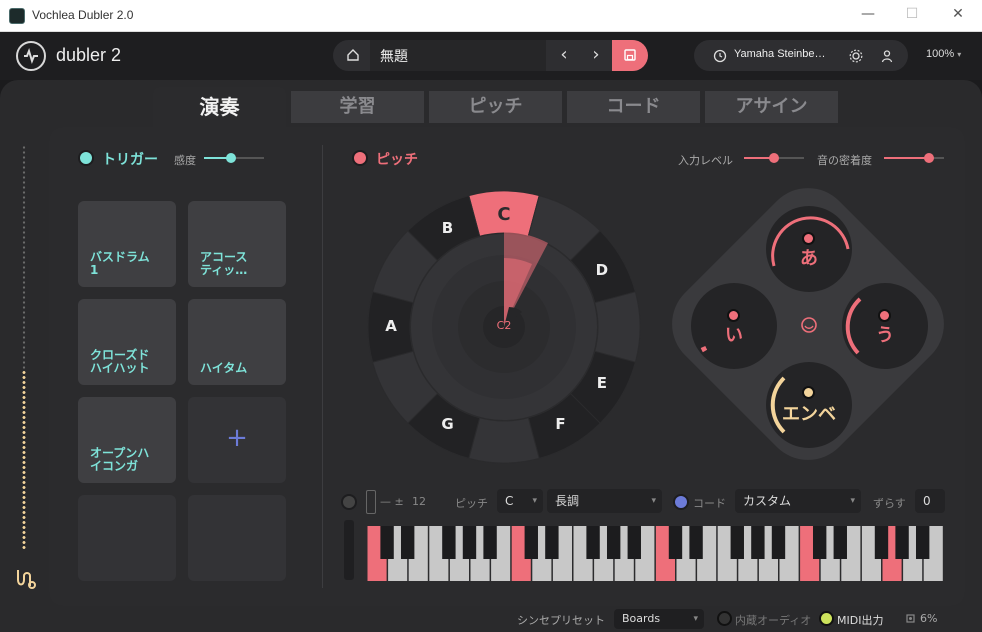  Describe the element at coordinates (809, 249) in the screenshot. I see `vowel-a-pad: あ` at that location.